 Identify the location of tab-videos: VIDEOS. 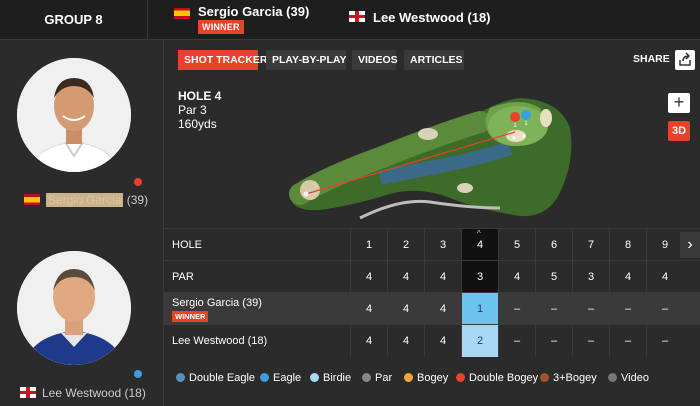
(375, 60).